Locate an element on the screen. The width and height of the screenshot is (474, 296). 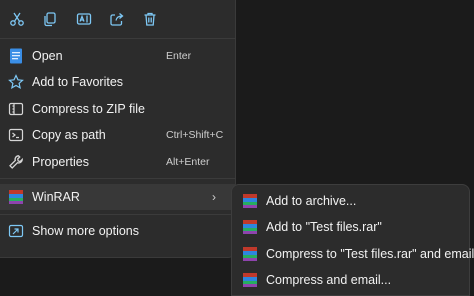
menu-item-properties: Properties Alt+Enter is located at coordinates (118, 162).